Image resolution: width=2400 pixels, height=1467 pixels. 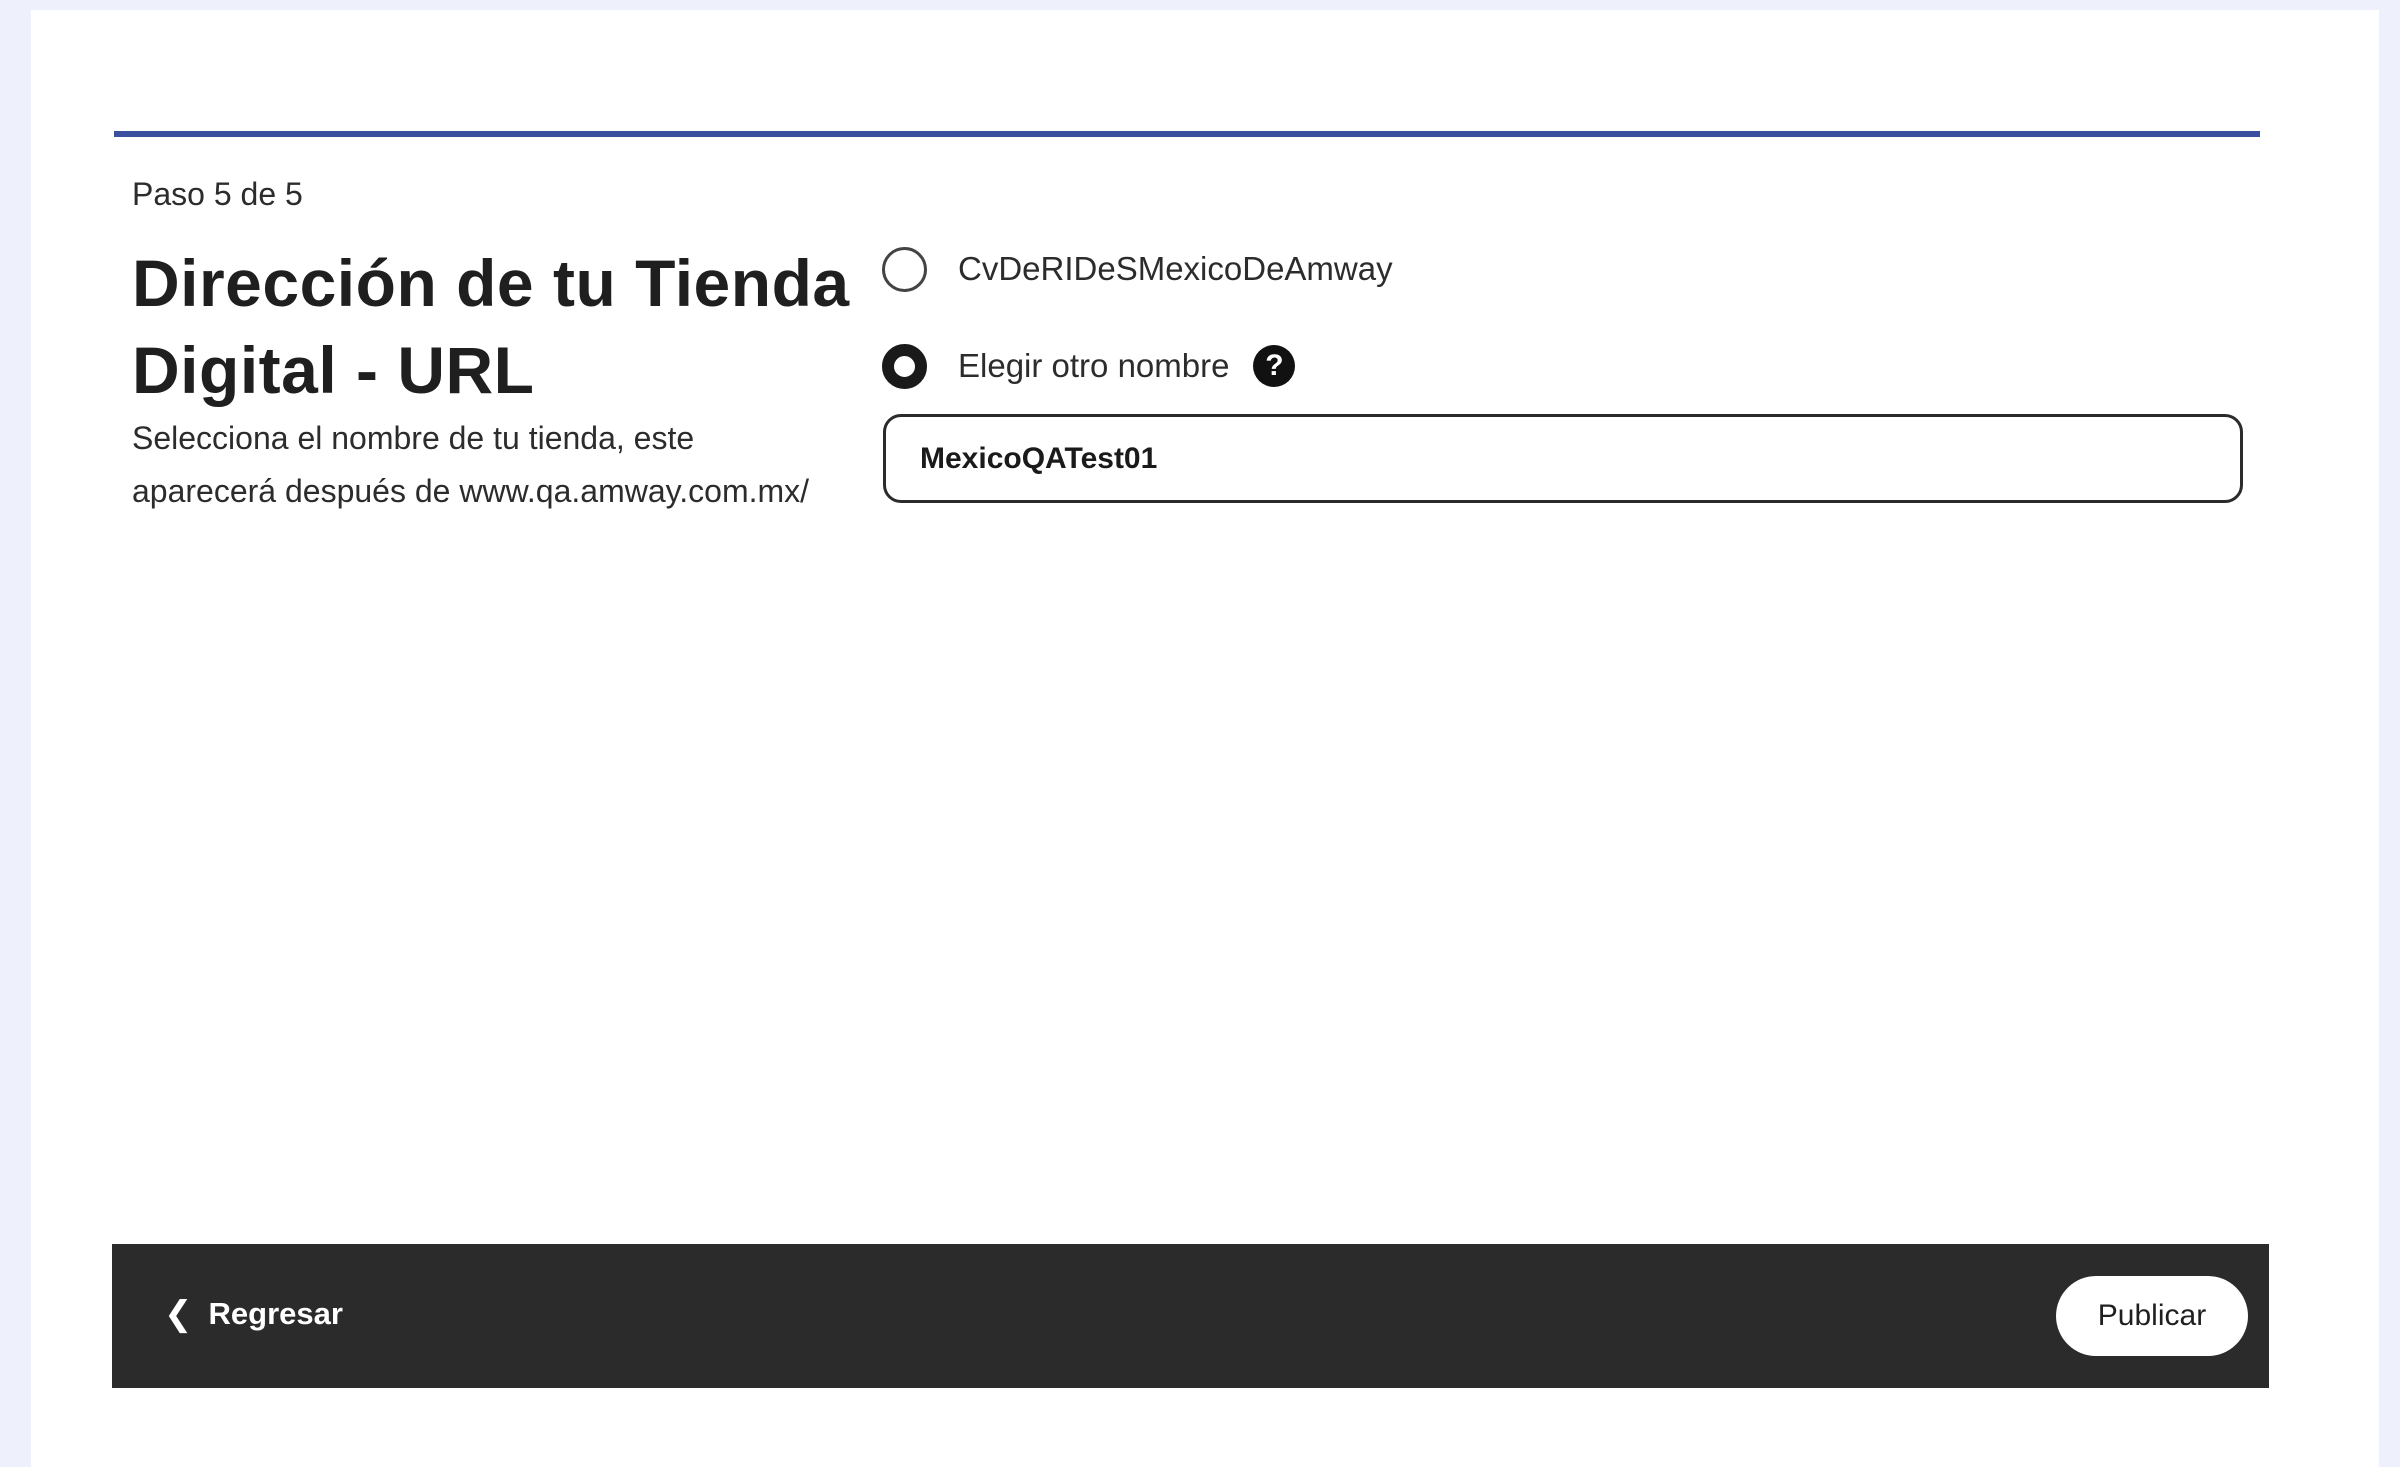 I want to click on progress-bar, so click(x=1187, y=134).